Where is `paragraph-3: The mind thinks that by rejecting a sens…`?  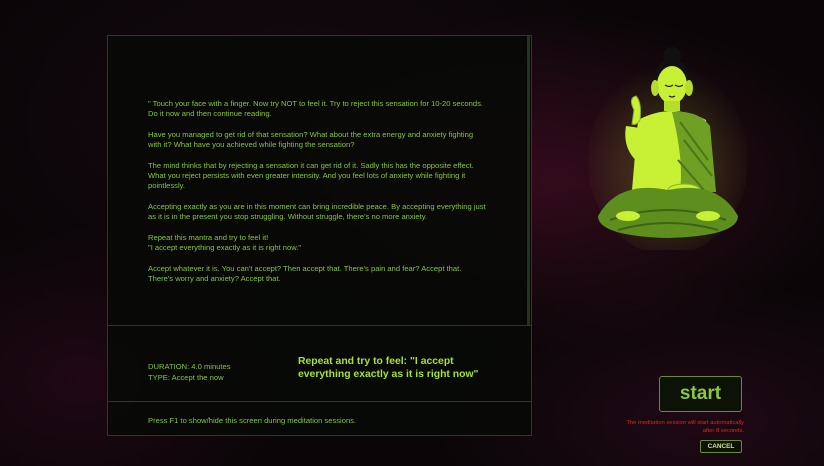
paragraph-3: The mind thinks that by rejecting a sens… is located at coordinates (311, 175).